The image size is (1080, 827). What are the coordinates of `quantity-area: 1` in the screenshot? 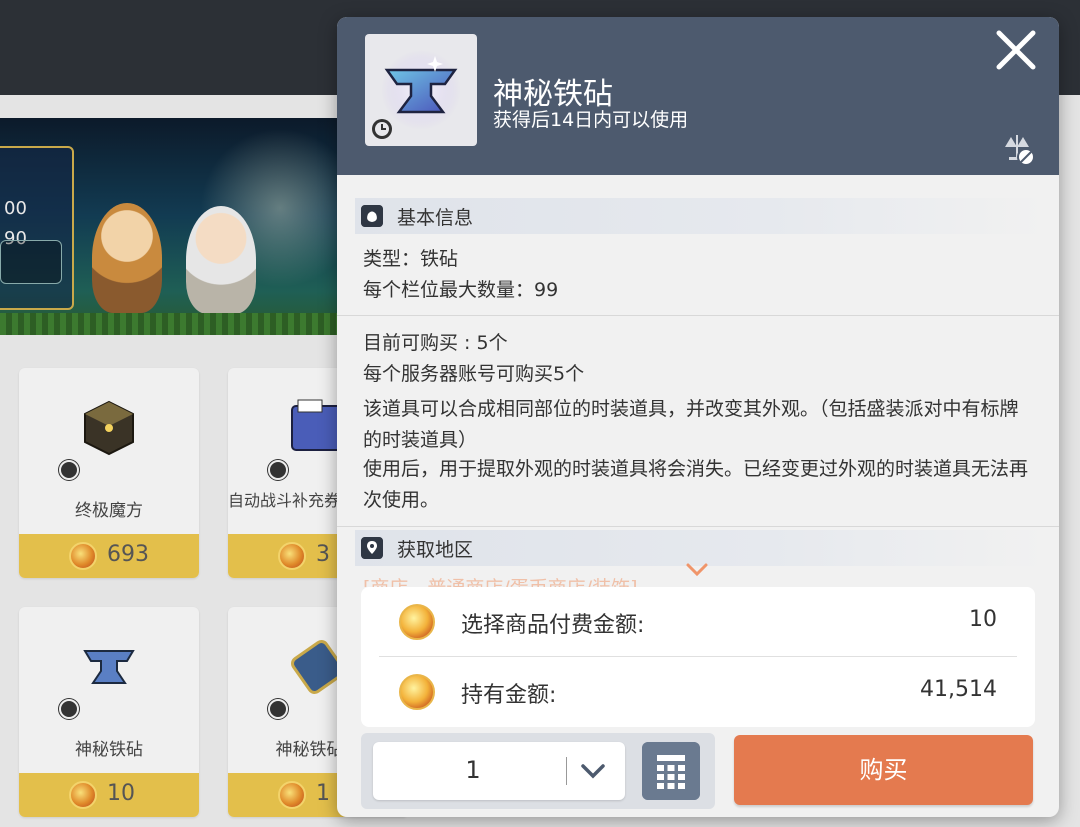 It's located at (538, 771).